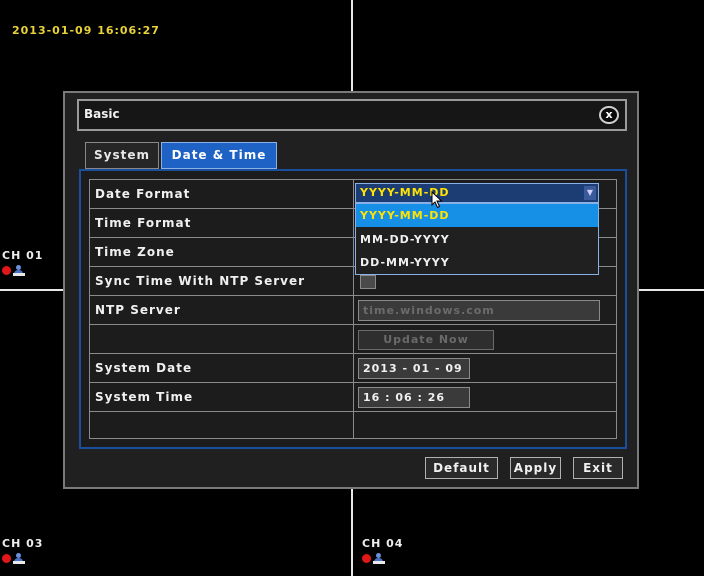 Image resolution: width=704 pixels, height=576 pixels. I want to click on channel-01-label: CH 01, so click(23, 255).